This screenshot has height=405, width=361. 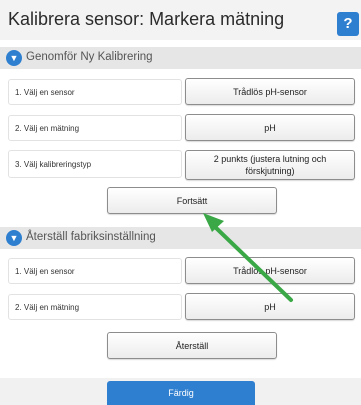 What do you see at coordinates (252, 262) in the screenshot?
I see `arrow-shaft` at bounding box center [252, 262].